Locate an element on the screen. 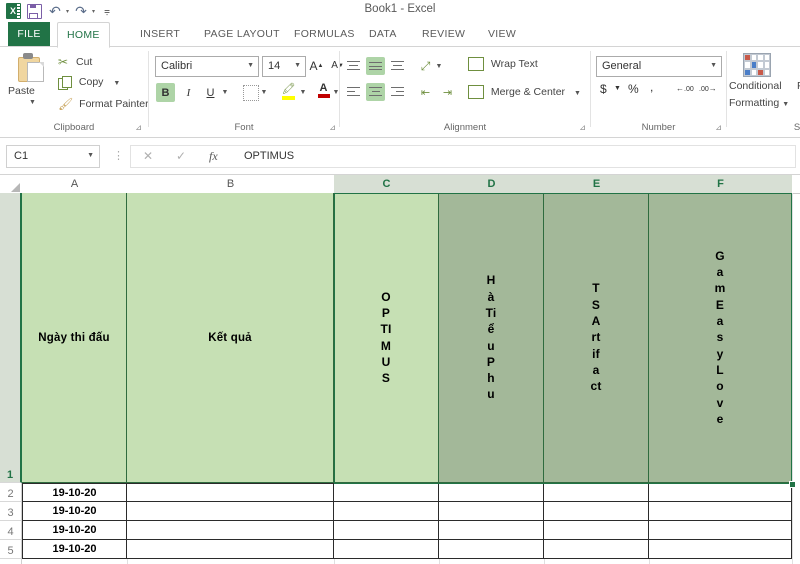 This screenshot has width=800, height=564. cell-e3 is located at coordinates (596, 511).